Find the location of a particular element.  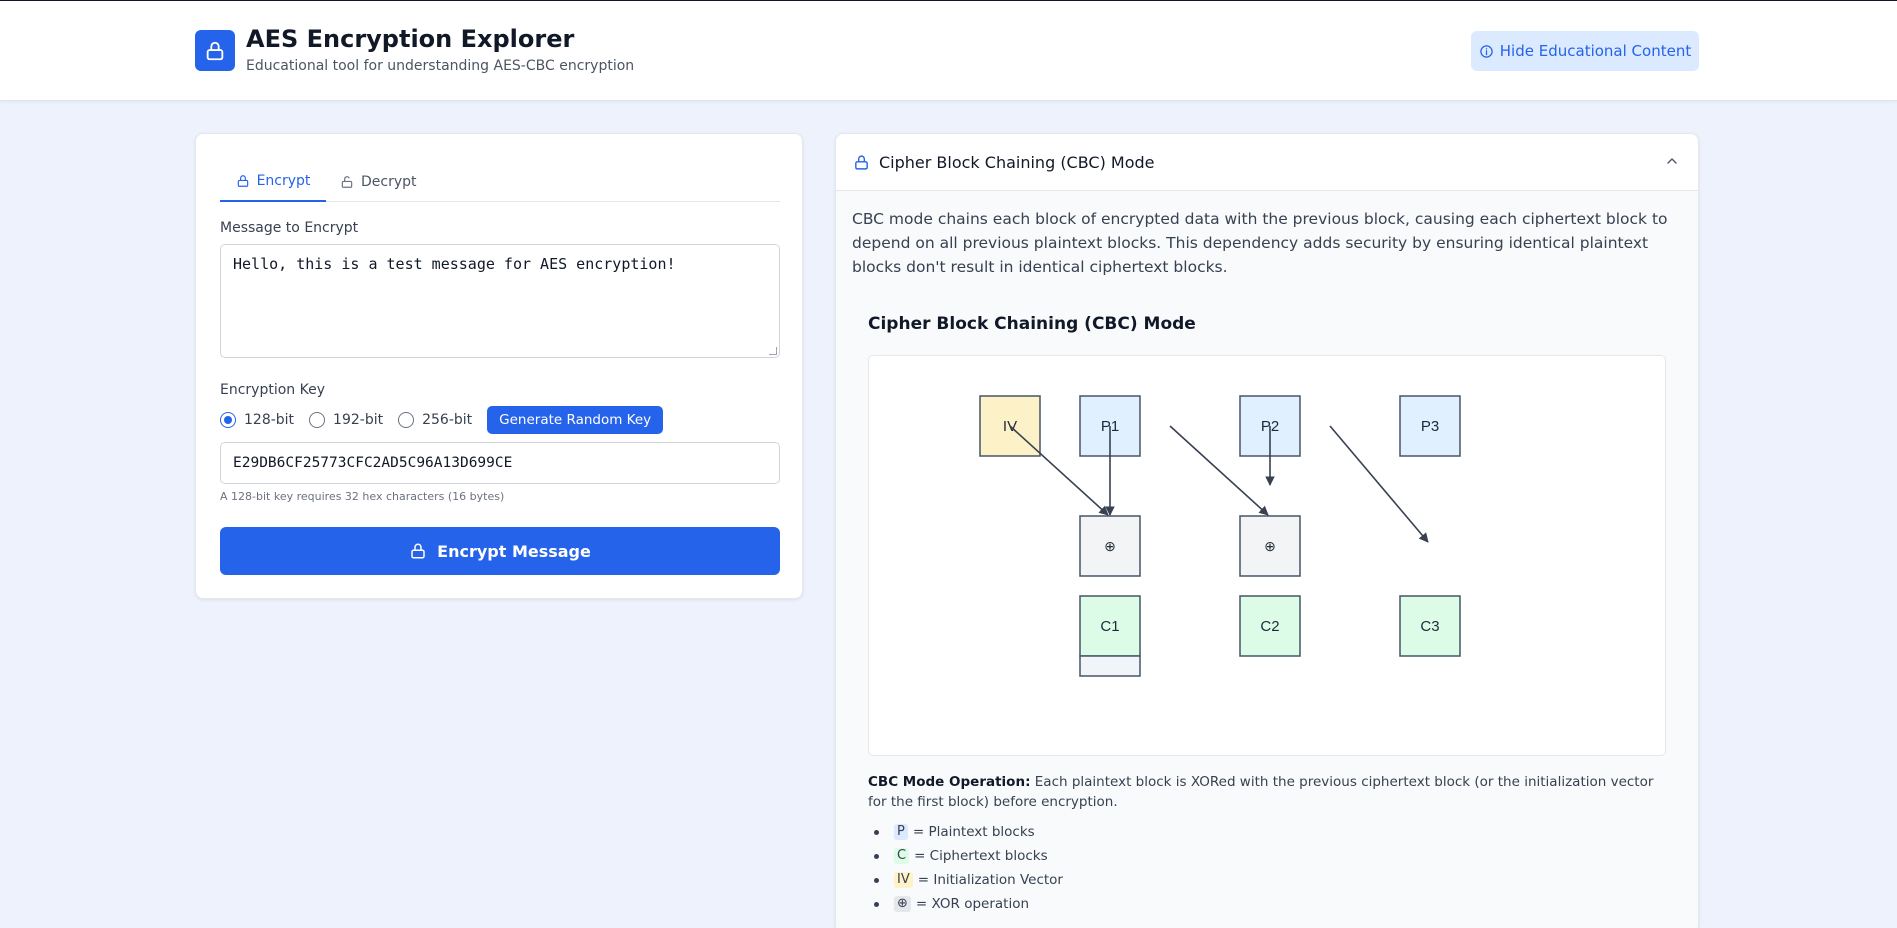

unlock-icon is located at coordinates (347, 182).